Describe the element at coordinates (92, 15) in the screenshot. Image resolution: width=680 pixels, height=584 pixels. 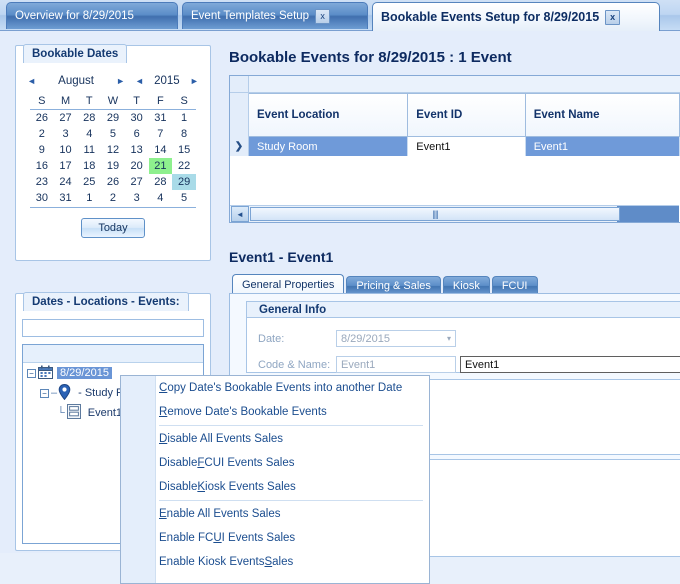
I see `tab-overview: Overview for 8/29/2015` at that location.